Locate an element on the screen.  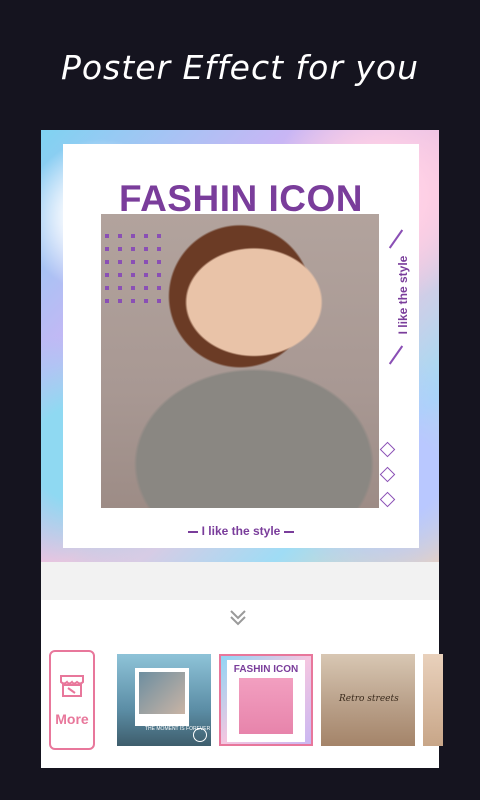
dot-pattern is located at coordinates (133, 268).